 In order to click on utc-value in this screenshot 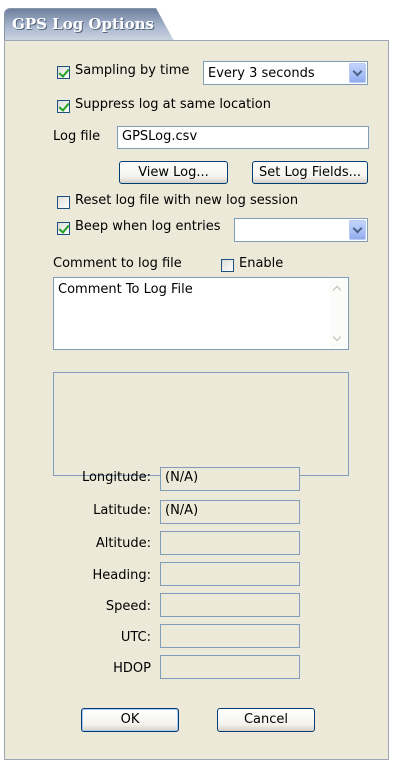, I will do `click(230, 636)`.